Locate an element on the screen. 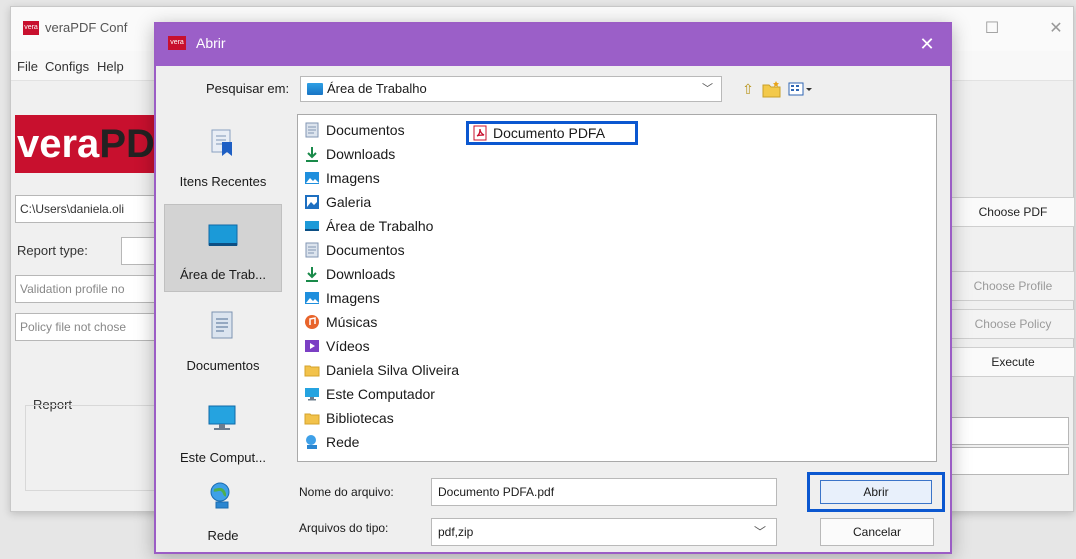 The image size is (1076, 559). video-icon is located at coordinates (312, 346).